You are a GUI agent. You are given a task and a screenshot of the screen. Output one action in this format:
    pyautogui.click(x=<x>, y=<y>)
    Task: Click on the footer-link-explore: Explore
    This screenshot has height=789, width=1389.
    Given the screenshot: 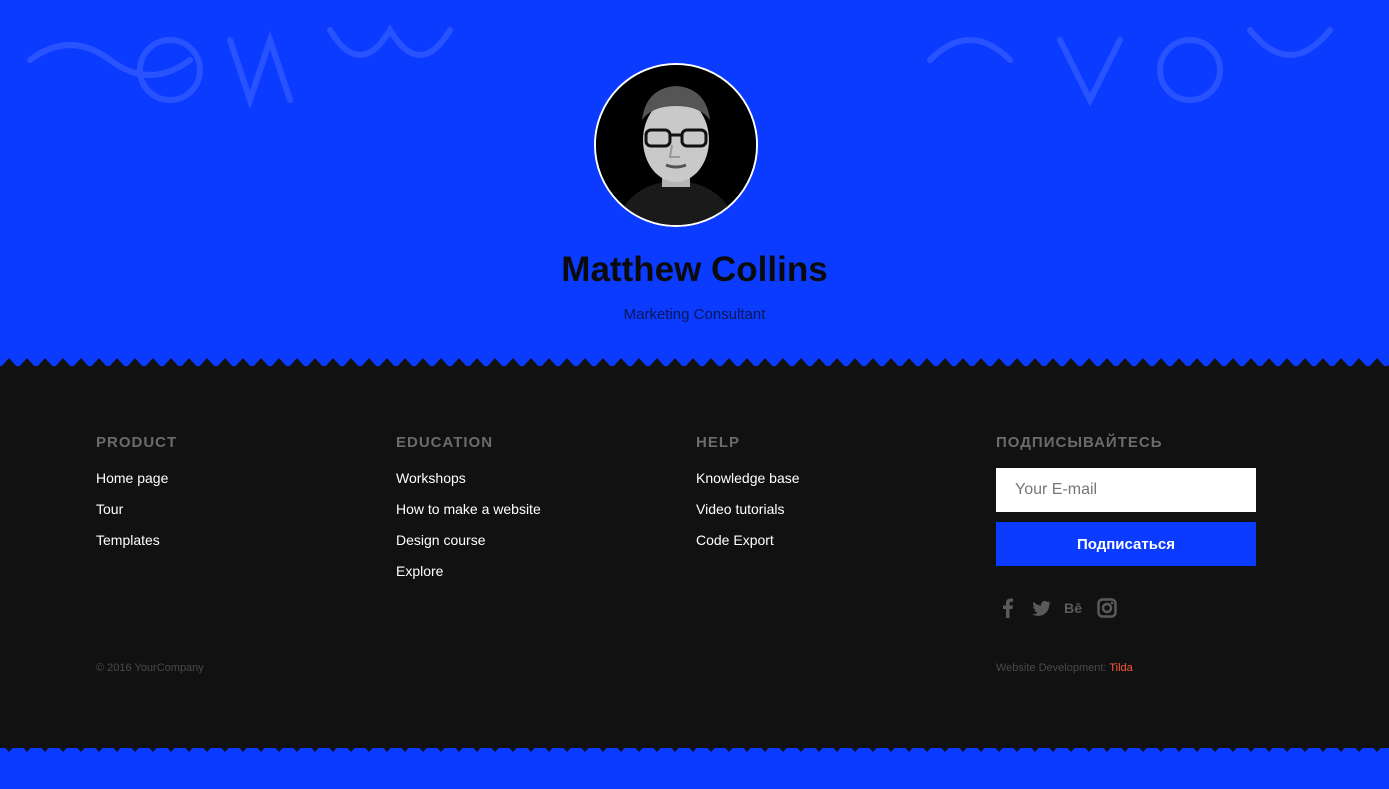 What is the action you would take?
    pyautogui.click(x=536, y=576)
    